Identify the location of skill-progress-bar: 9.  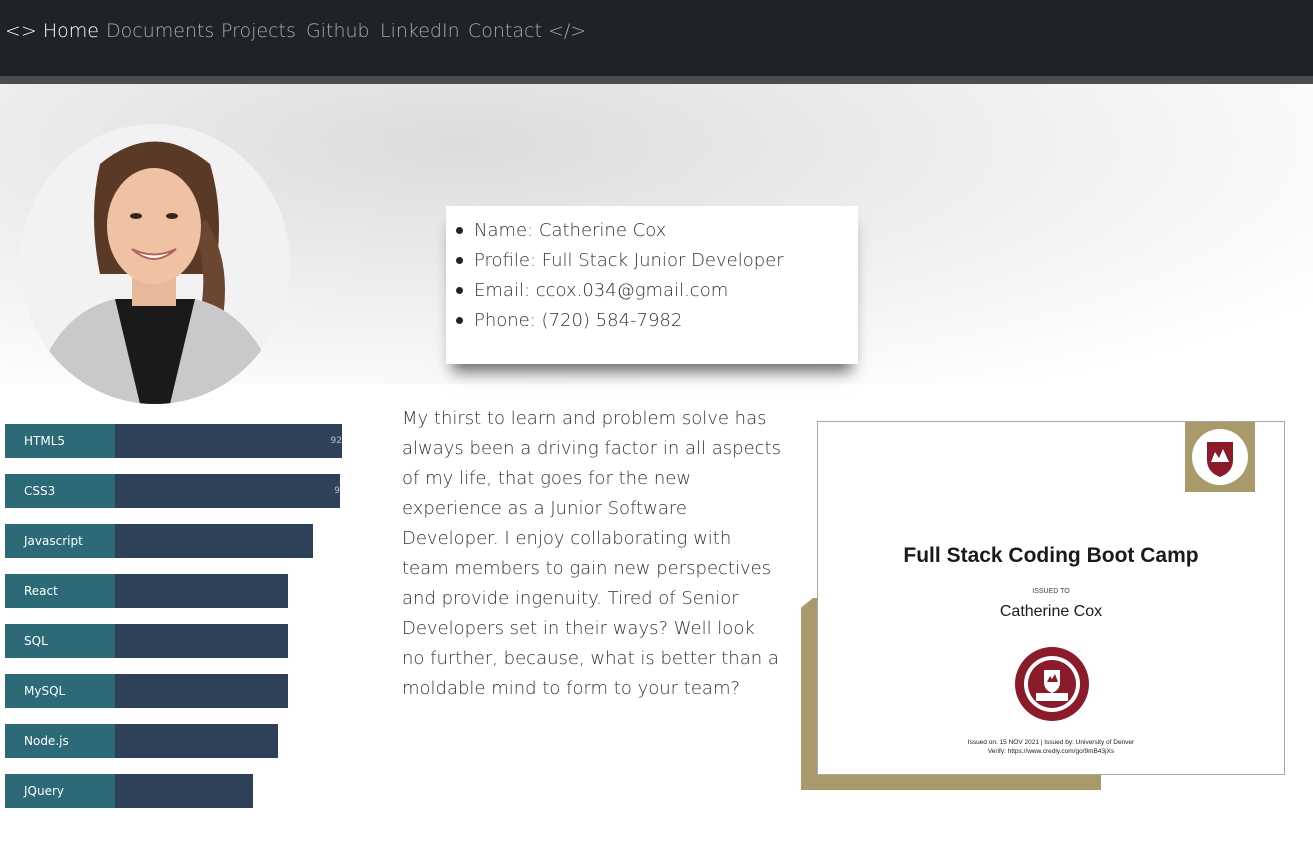
(227, 491).